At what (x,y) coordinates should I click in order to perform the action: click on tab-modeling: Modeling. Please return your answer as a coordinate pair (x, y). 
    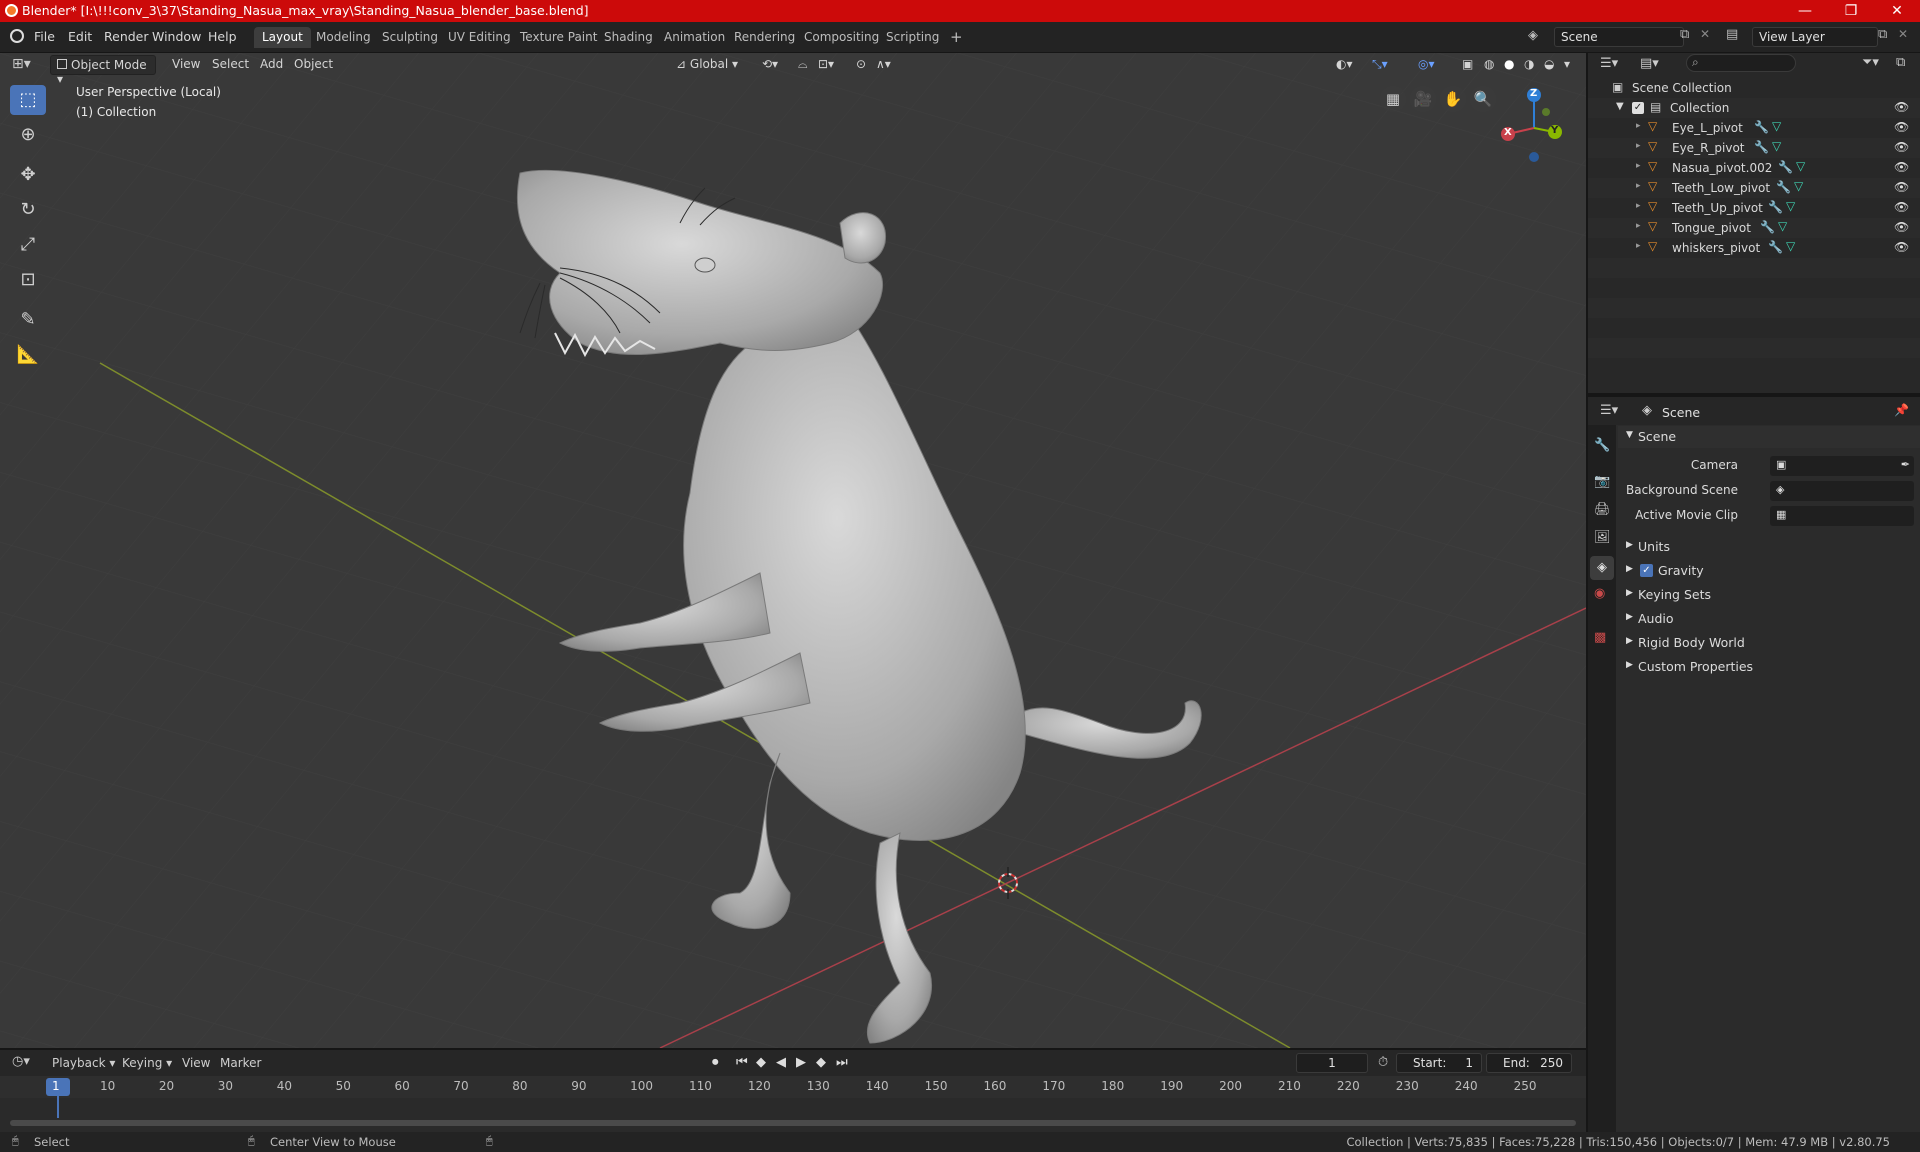
    Looking at the image, I should click on (343, 37).